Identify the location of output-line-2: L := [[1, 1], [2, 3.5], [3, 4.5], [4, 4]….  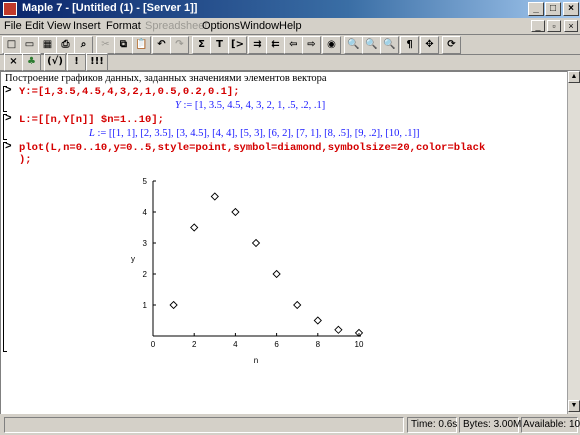
(254, 133).